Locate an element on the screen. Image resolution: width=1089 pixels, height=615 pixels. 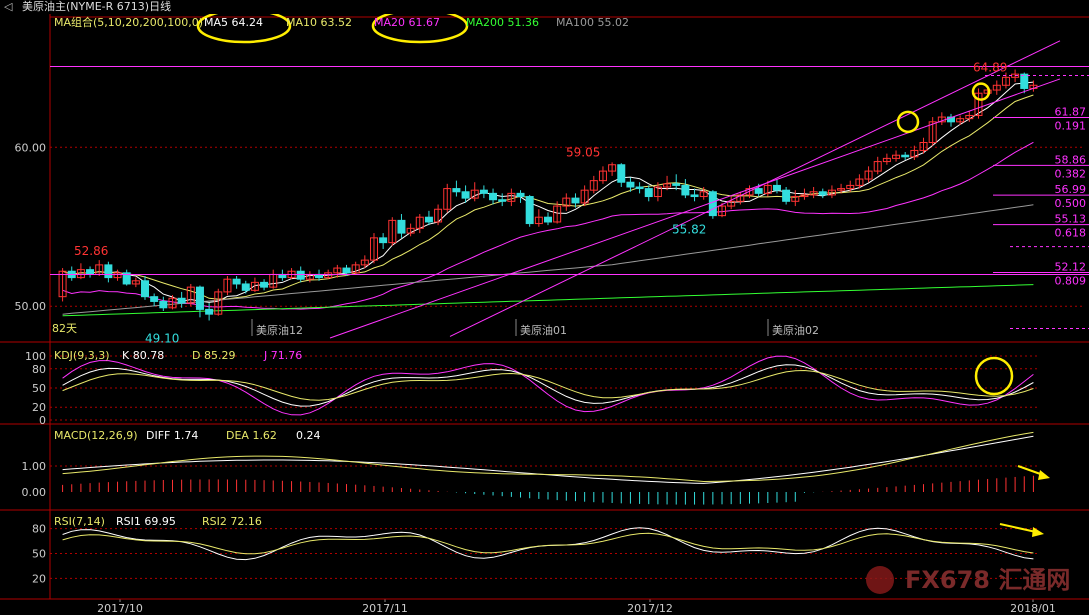
contract-label: 美原油12 is located at coordinates (279, 330).